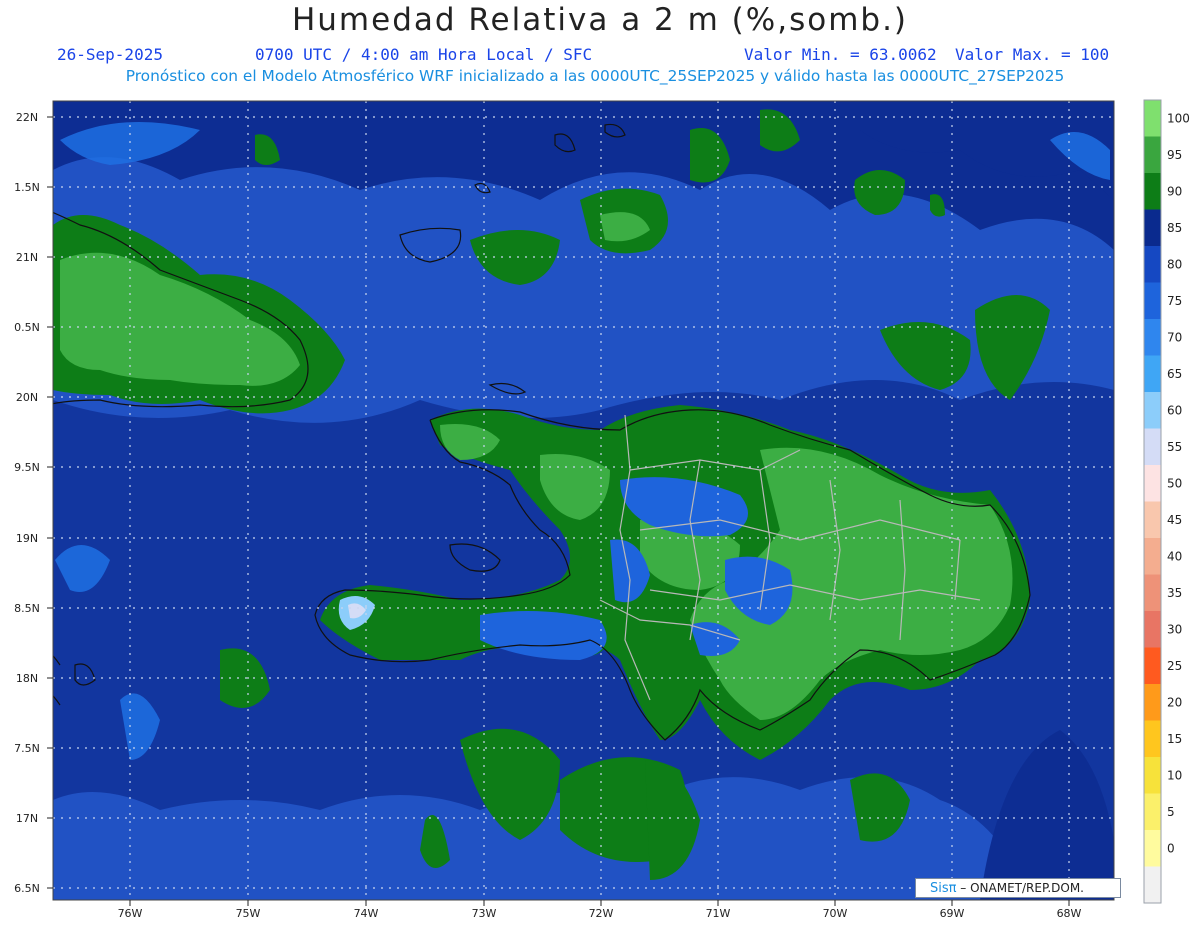 This screenshot has height=927, width=1200. What do you see at coordinates (27, 538) in the screenshot?
I see `lat-label: 19N` at bounding box center [27, 538].